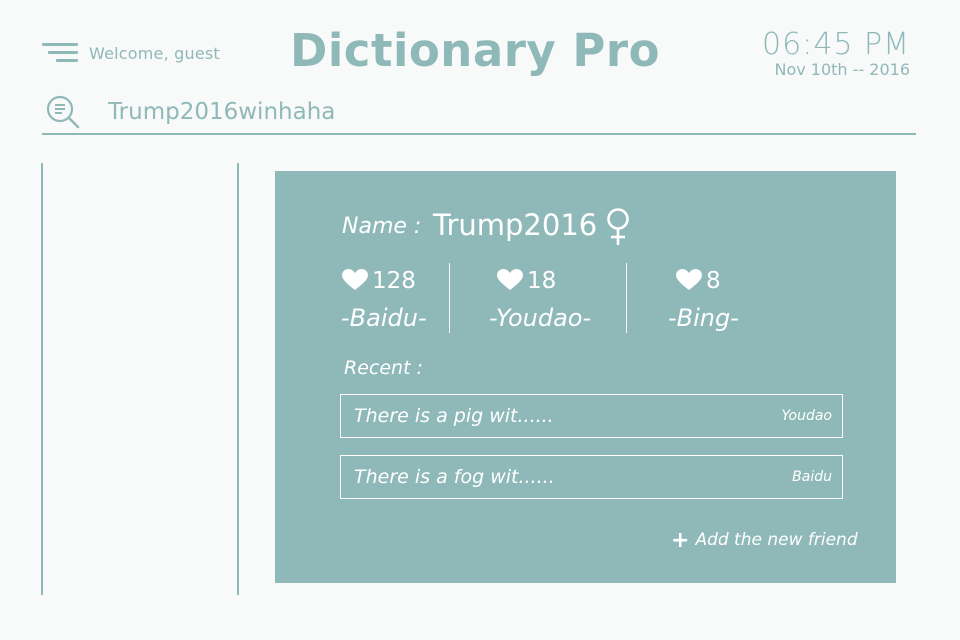  I want to click on stat-count: 128, so click(394, 281).